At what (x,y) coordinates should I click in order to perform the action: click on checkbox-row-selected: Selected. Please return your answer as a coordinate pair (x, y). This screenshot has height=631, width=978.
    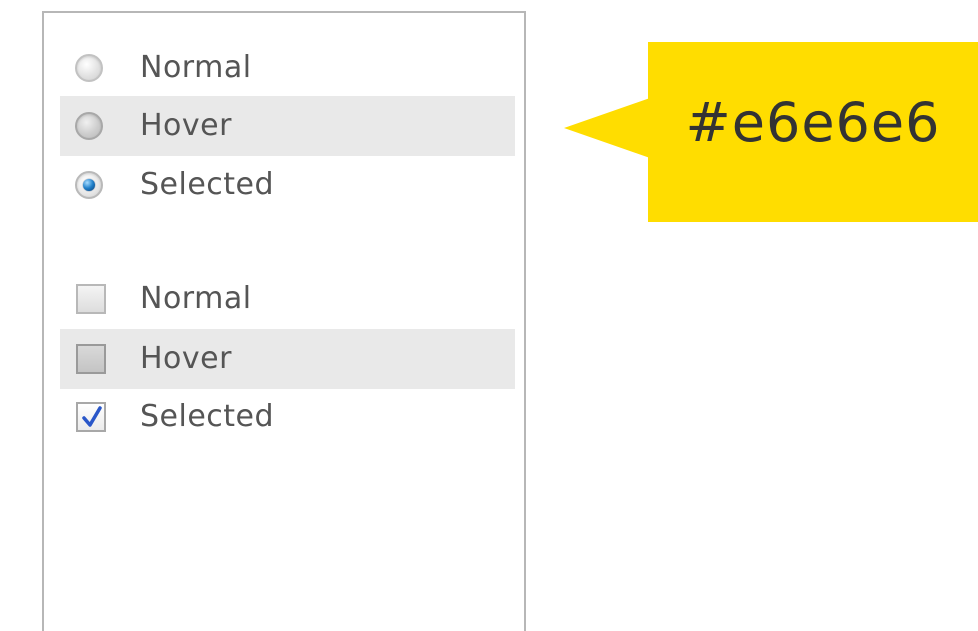
    Looking at the image, I should click on (287, 417).